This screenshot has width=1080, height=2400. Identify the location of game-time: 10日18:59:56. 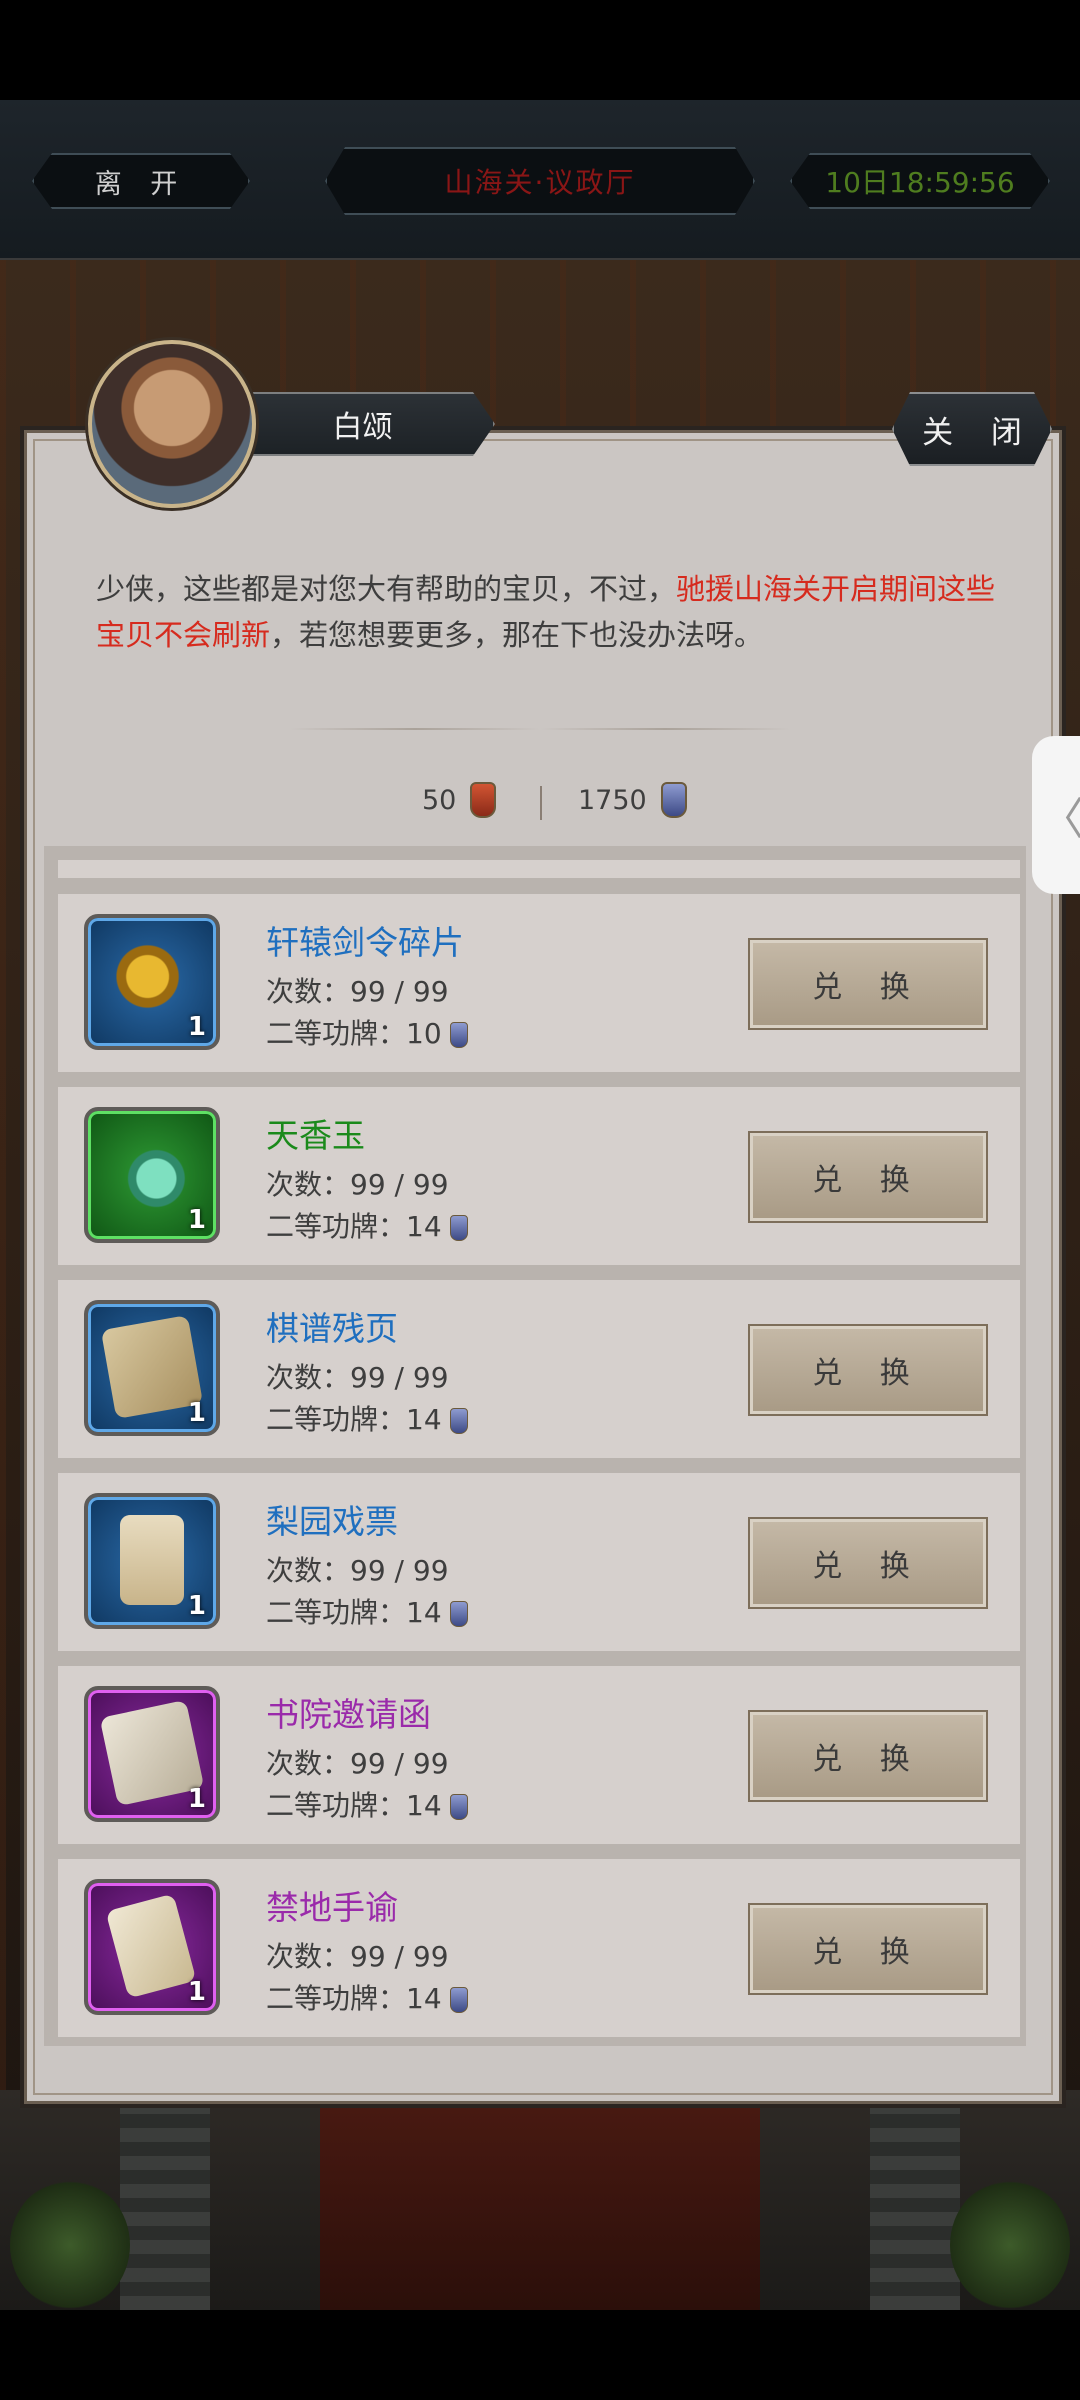
(920, 181).